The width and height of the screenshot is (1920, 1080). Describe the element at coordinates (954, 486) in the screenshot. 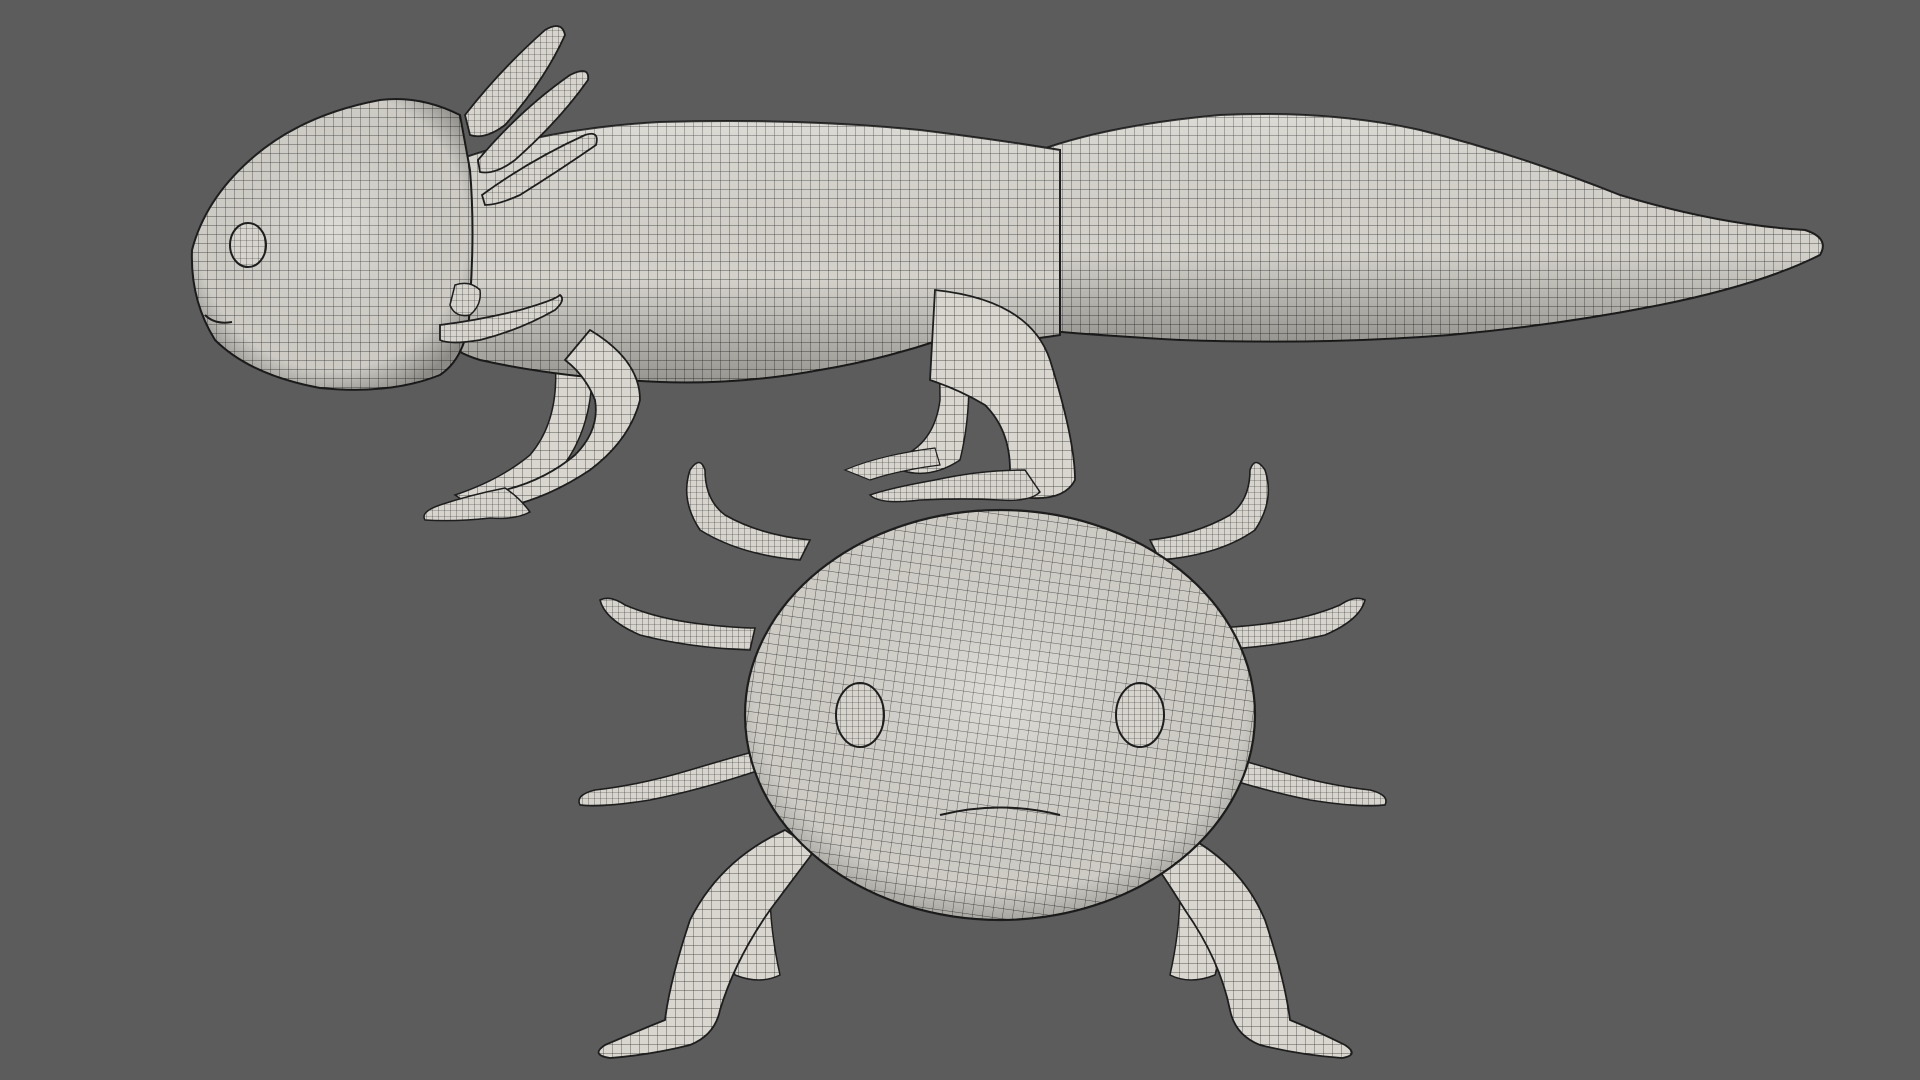

I see `side-back-foot` at that location.